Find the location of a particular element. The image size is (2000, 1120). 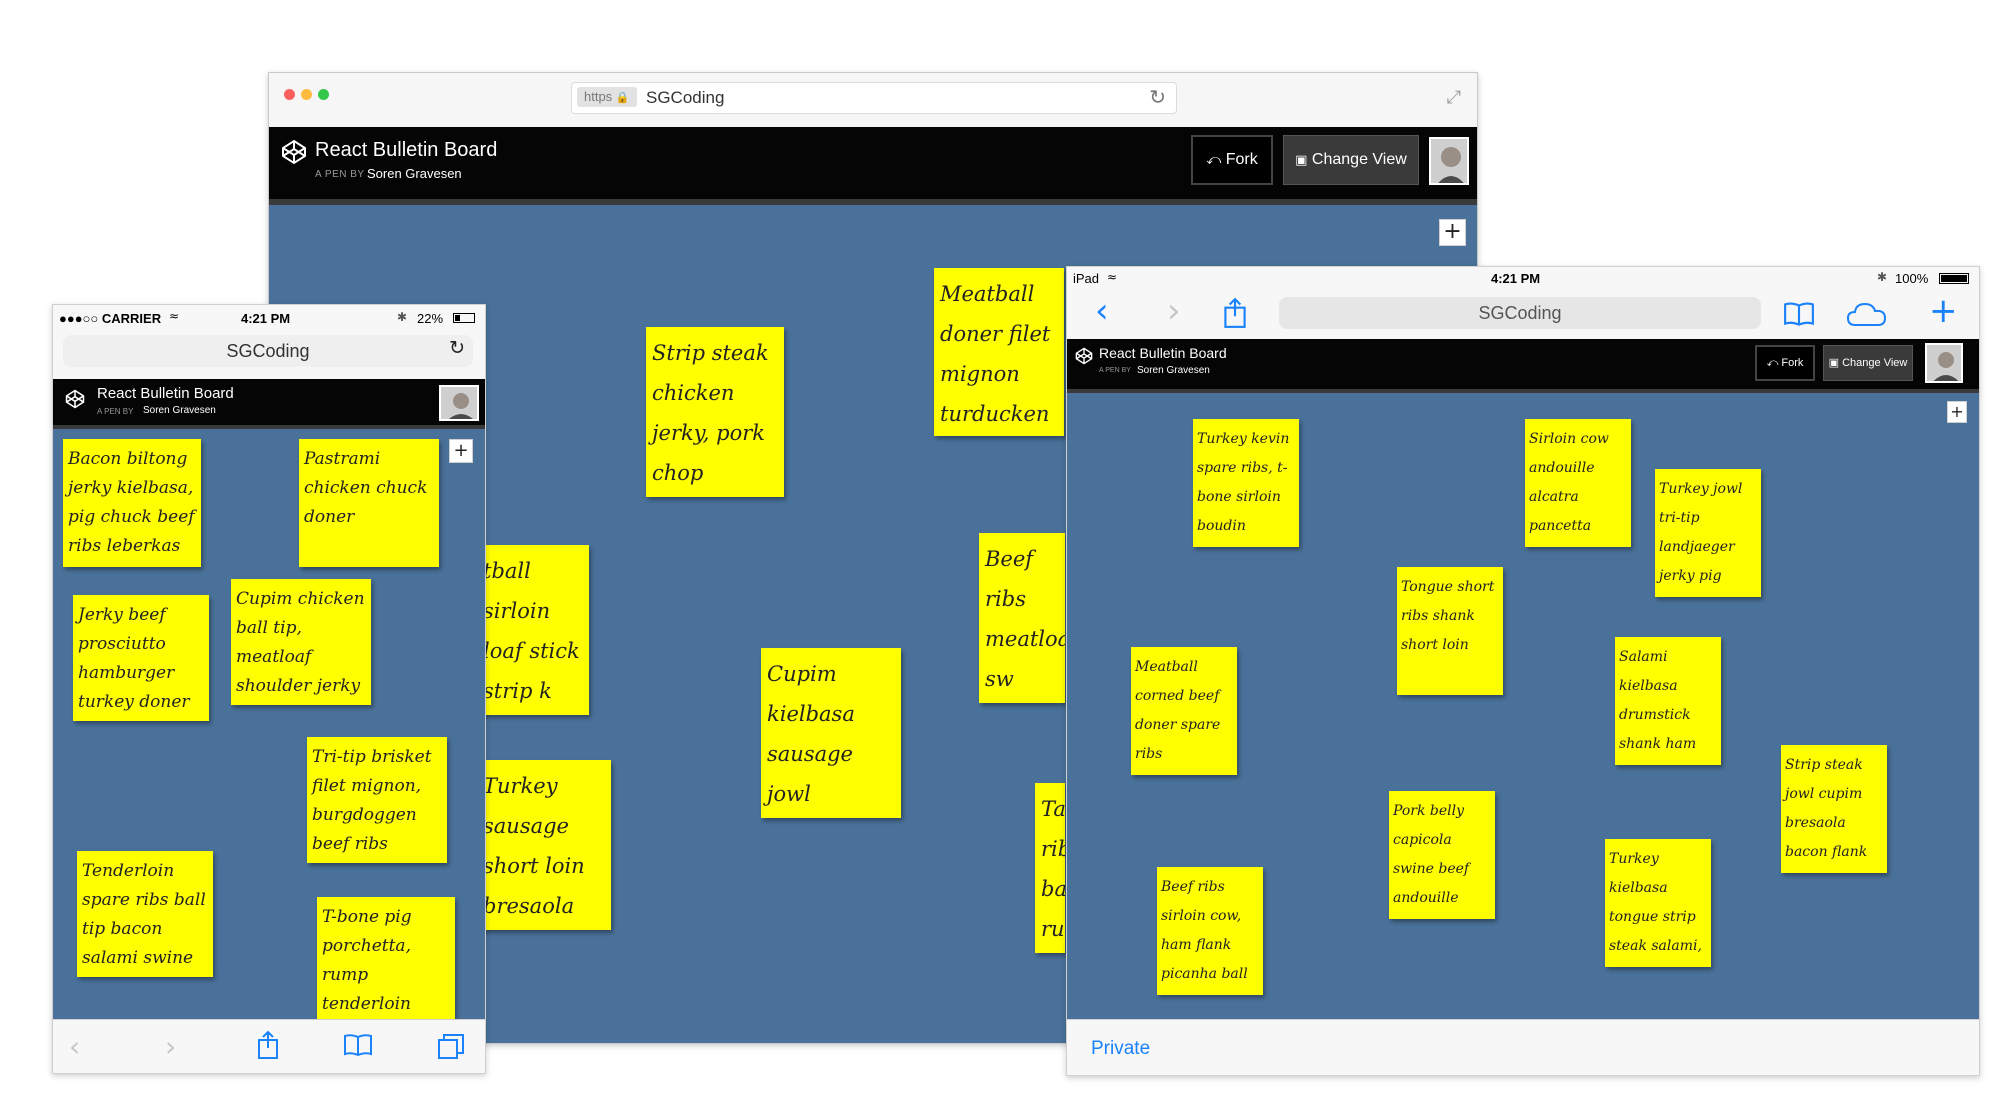

address-bar: https 🔒 SGCoding ↻ is located at coordinates (874, 98).